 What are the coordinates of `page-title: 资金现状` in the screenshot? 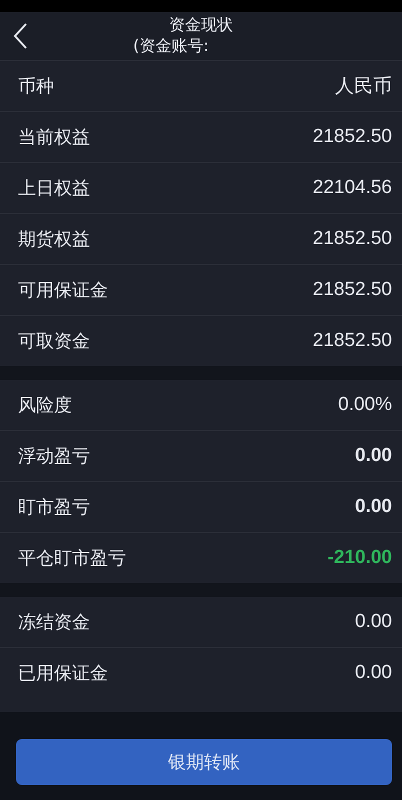 It's located at (201, 25).